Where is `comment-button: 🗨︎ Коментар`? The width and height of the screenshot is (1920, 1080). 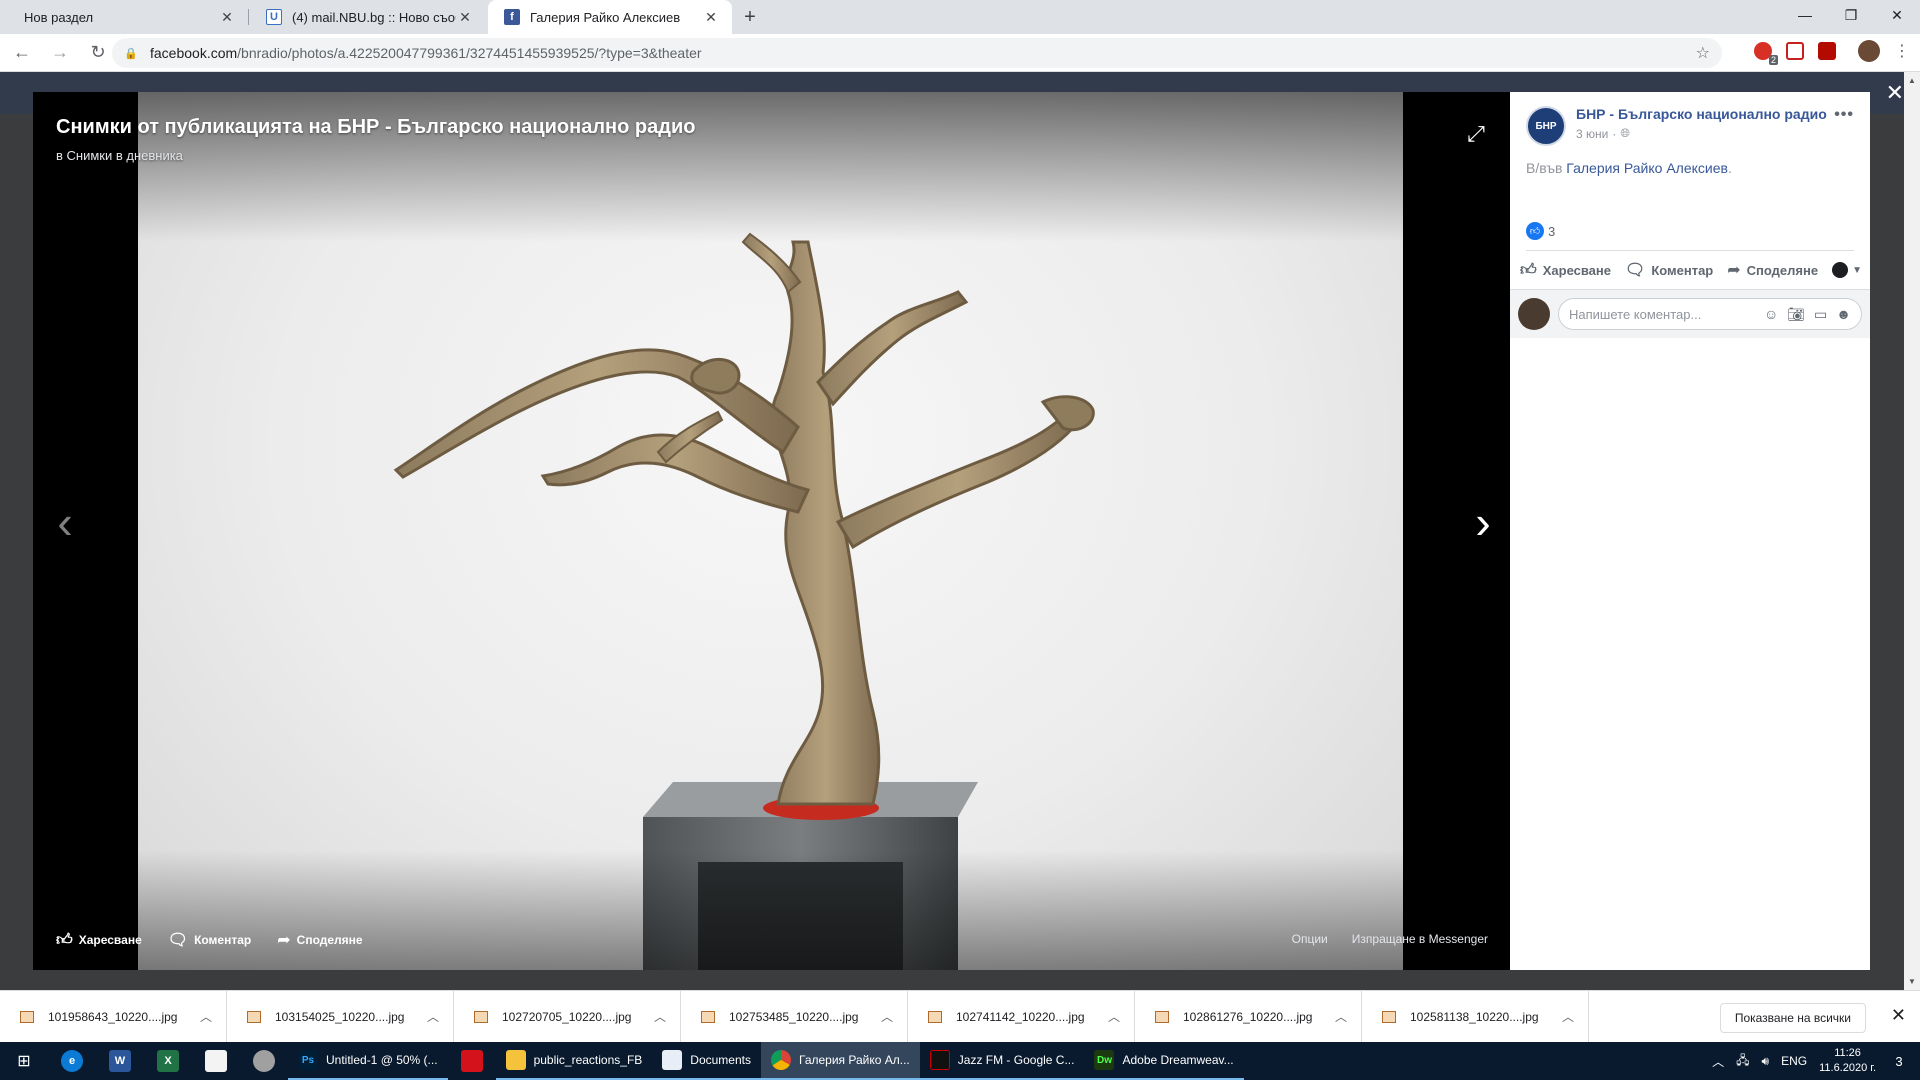 comment-button: 🗨︎ Коментар is located at coordinates (1669, 270).